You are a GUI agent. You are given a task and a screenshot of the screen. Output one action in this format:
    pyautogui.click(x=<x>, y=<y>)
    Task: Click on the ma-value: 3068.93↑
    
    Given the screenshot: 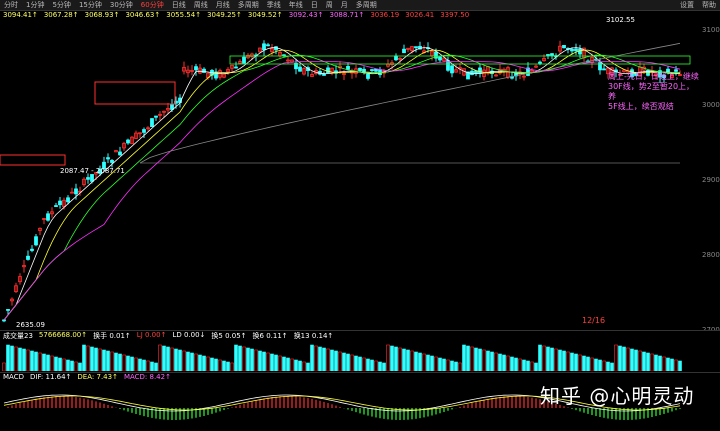 What is the action you would take?
    pyautogui.click(x=102, y=15)
    